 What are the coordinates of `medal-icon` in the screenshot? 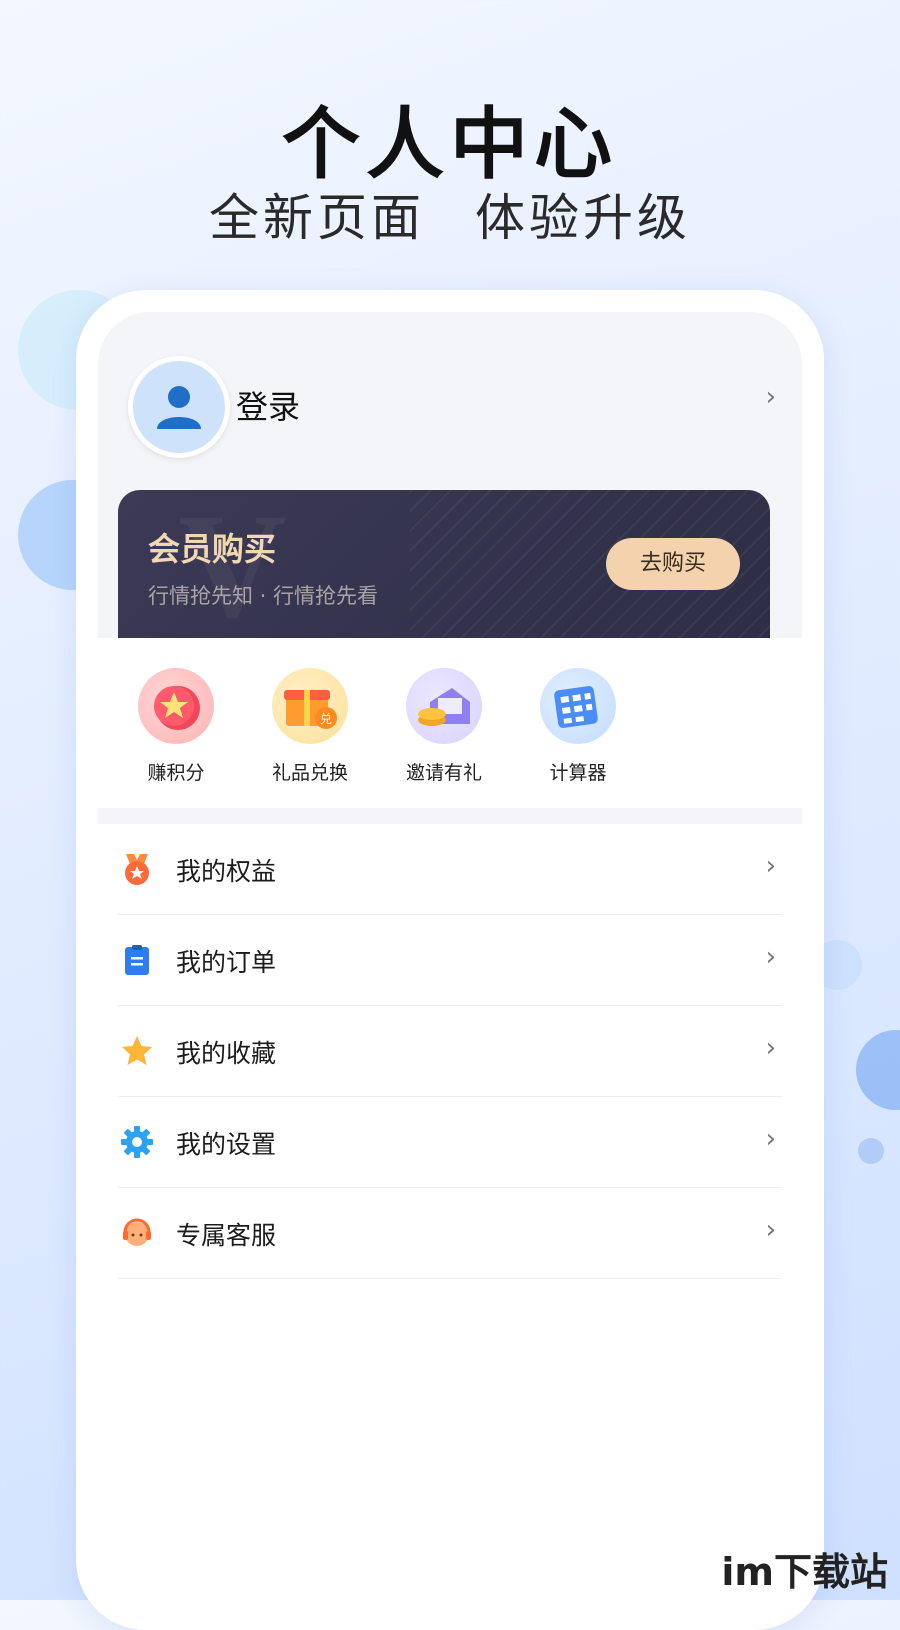 It's located at (137, 869).